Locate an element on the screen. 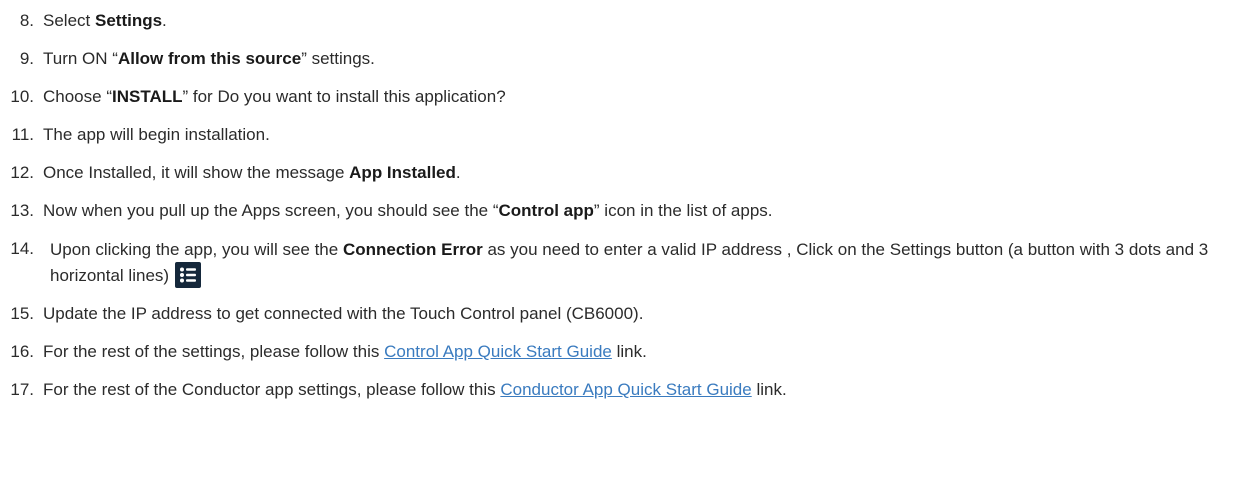  step-text-bold: Connection Error is located at coordinates (412, 249).